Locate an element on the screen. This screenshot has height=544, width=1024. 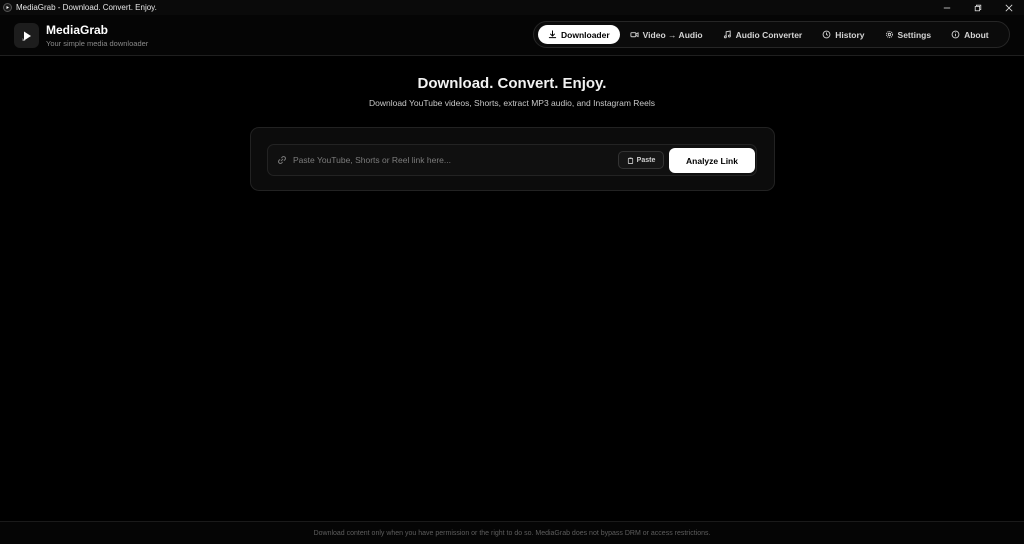
url-input-box: Paste Analyze Link is located at coordinates (512, 160).